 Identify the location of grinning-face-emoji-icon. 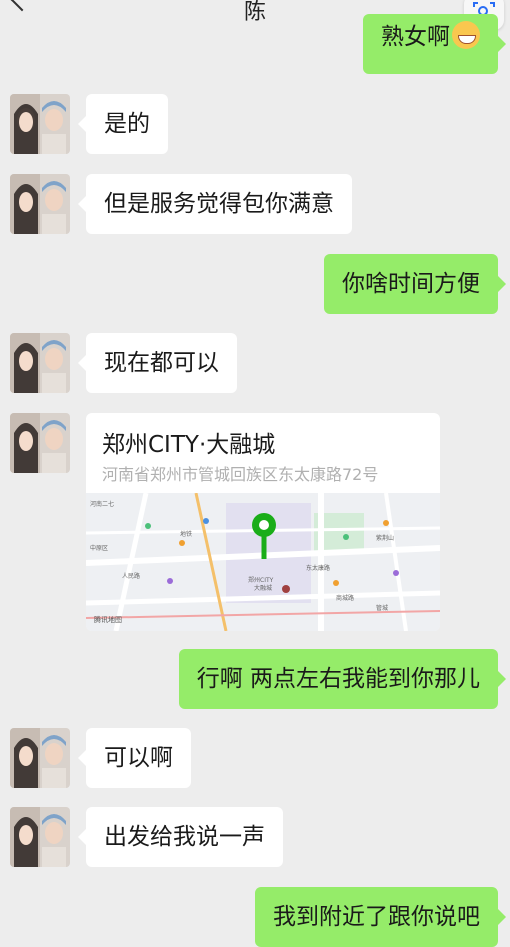
(466, 35).